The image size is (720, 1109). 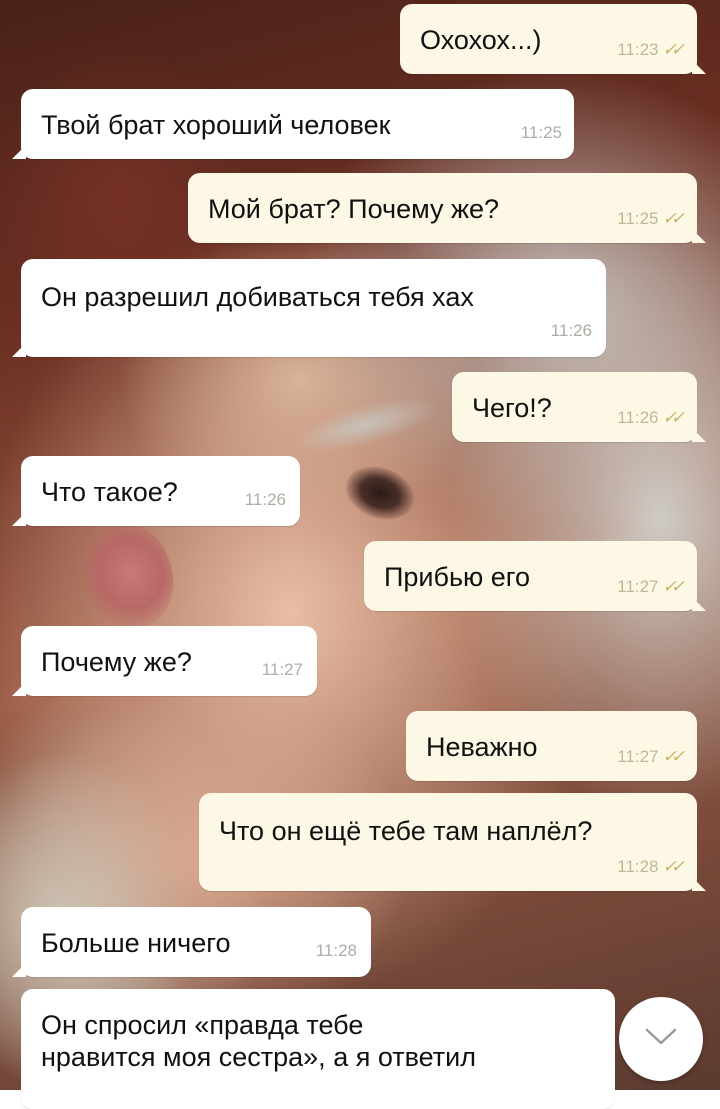 I want to click on message-outgoing: Что он ещё тебе там наплёл? 11:28 ✓✓, so click(x=452, y=842).